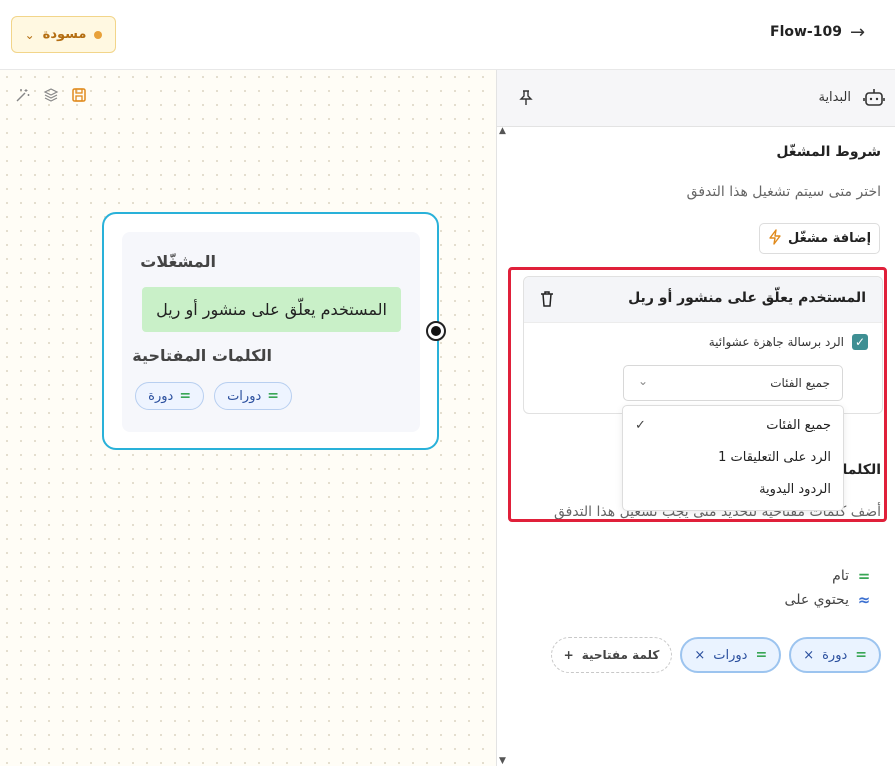 The image size is (895, 766). I want to click on match-type-exact: = تام, so click(851, 576).